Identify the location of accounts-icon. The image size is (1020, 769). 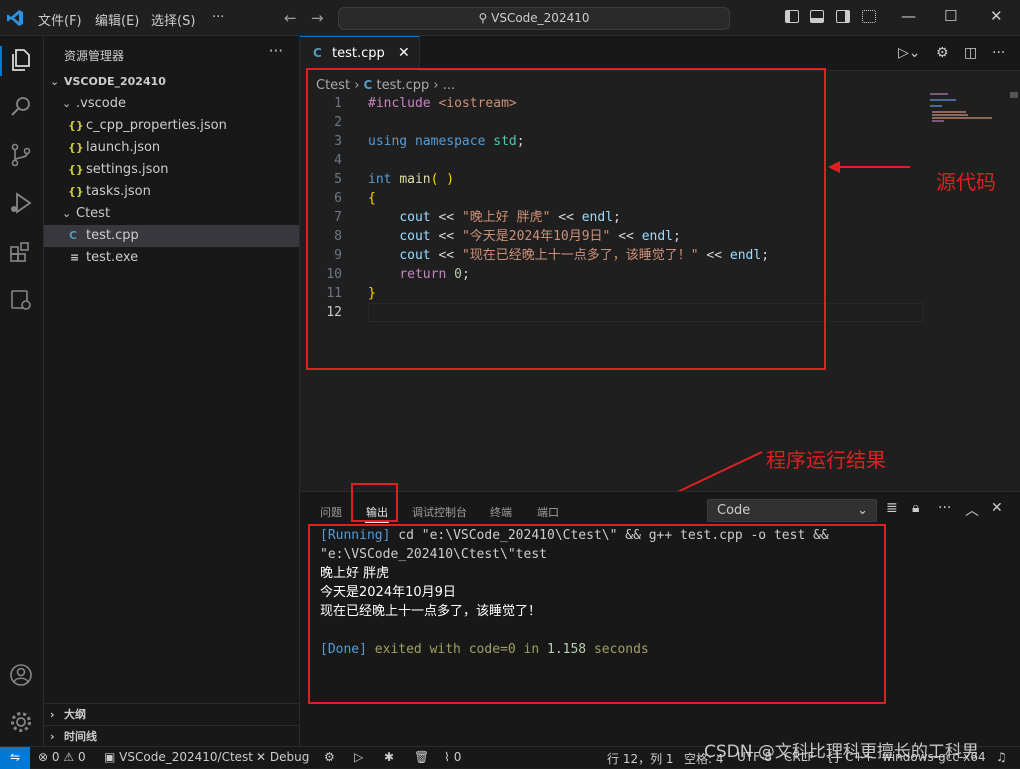
(21, 675).